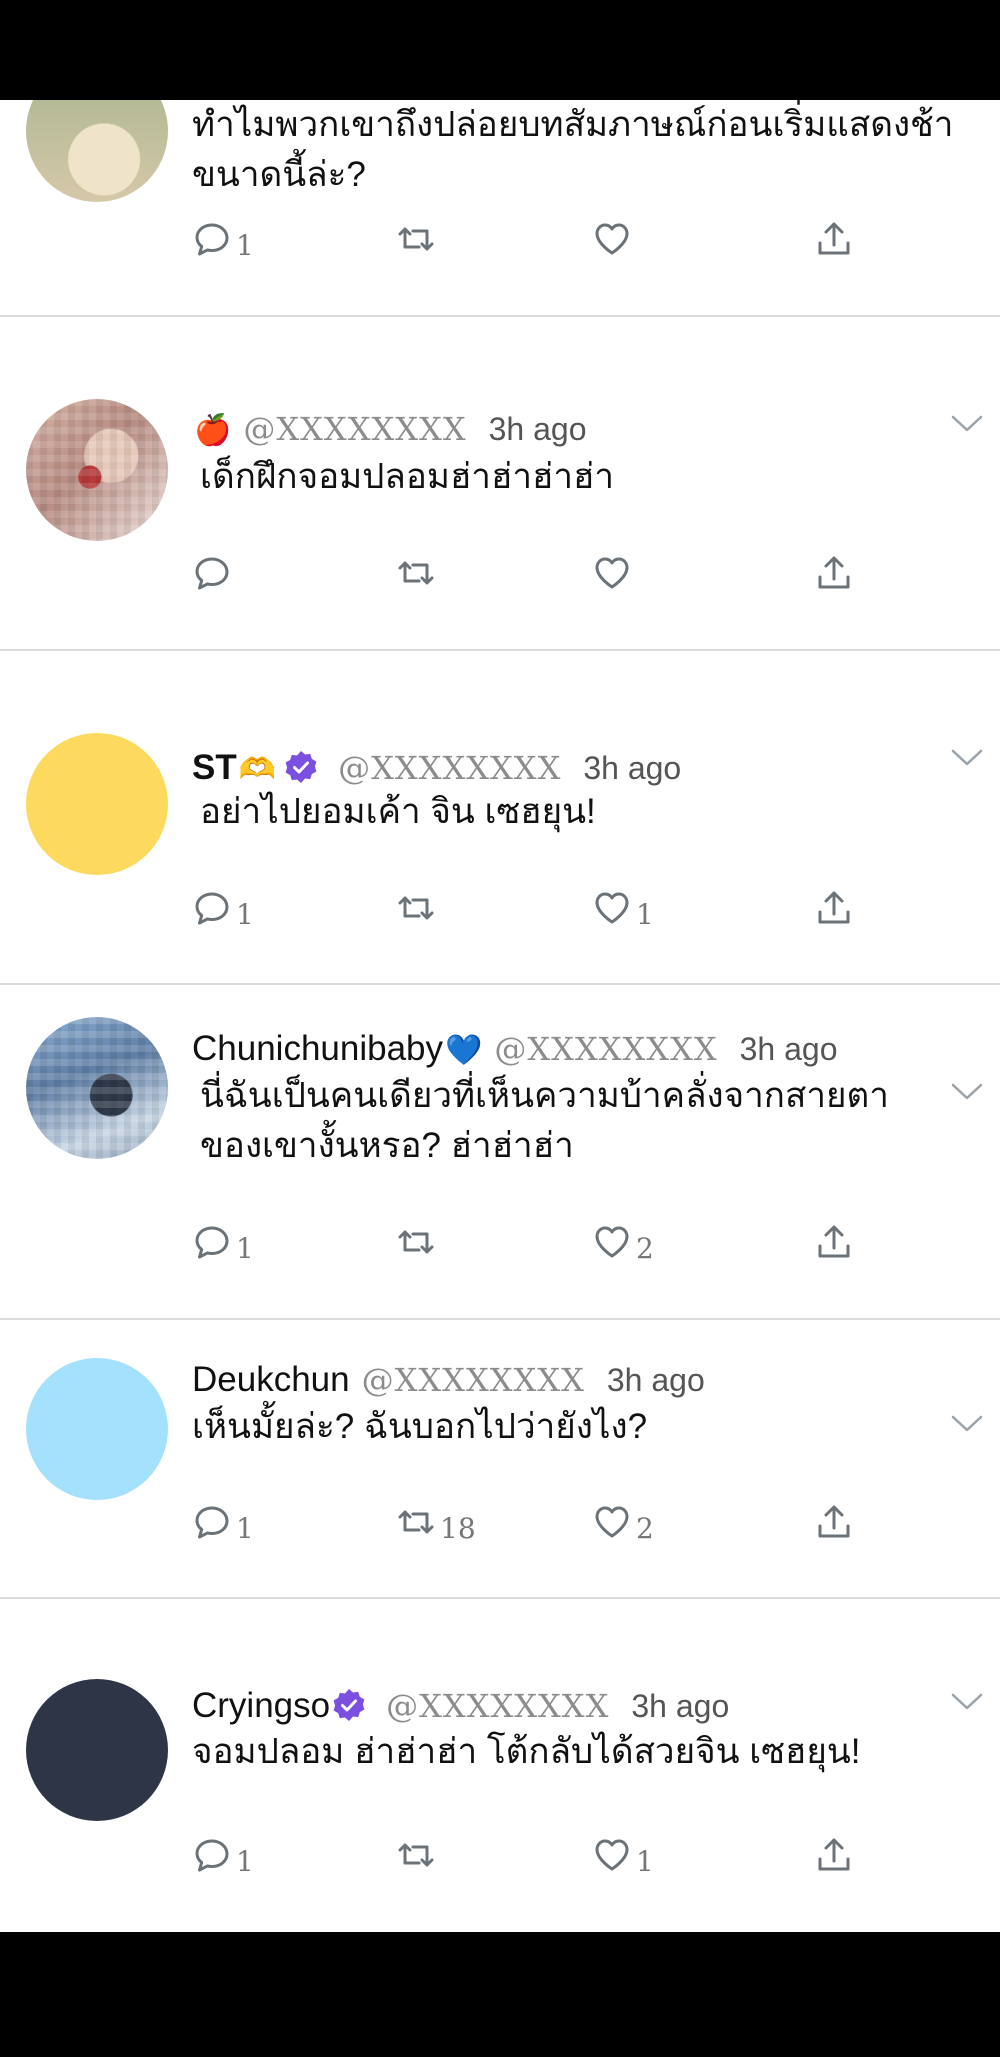 Image resolution: width=1000 pixels, height=2057 pixels. I want to click on display-name: Chunichunibaby, so click(317, 1049).